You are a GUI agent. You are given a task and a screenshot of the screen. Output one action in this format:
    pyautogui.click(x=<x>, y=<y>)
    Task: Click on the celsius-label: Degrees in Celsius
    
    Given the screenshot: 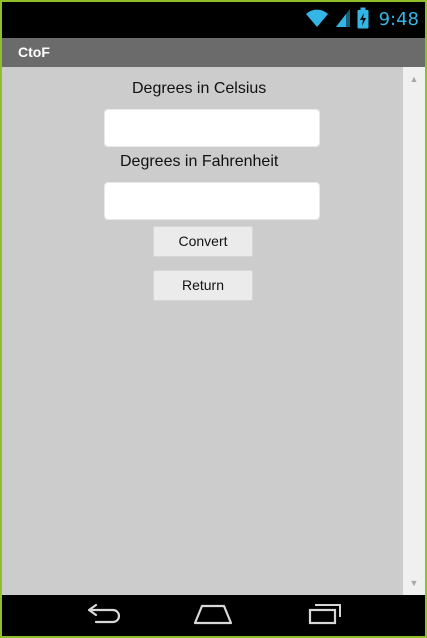 What is the action you would take?
    pyautogui.click(x=199, y=88)
    